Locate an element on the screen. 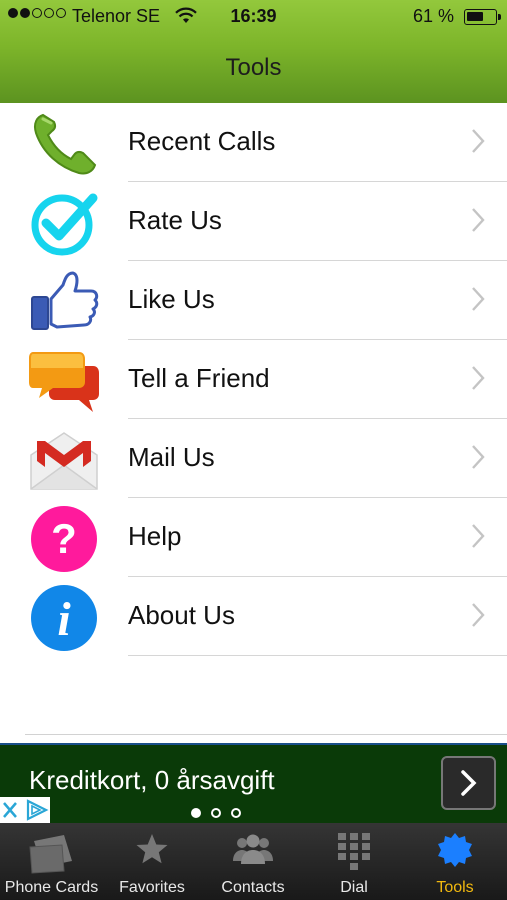 The width and height of the screenshot is (507, 900). menu-item-mail-us: Mail Us is located at coordinates (253, 458).